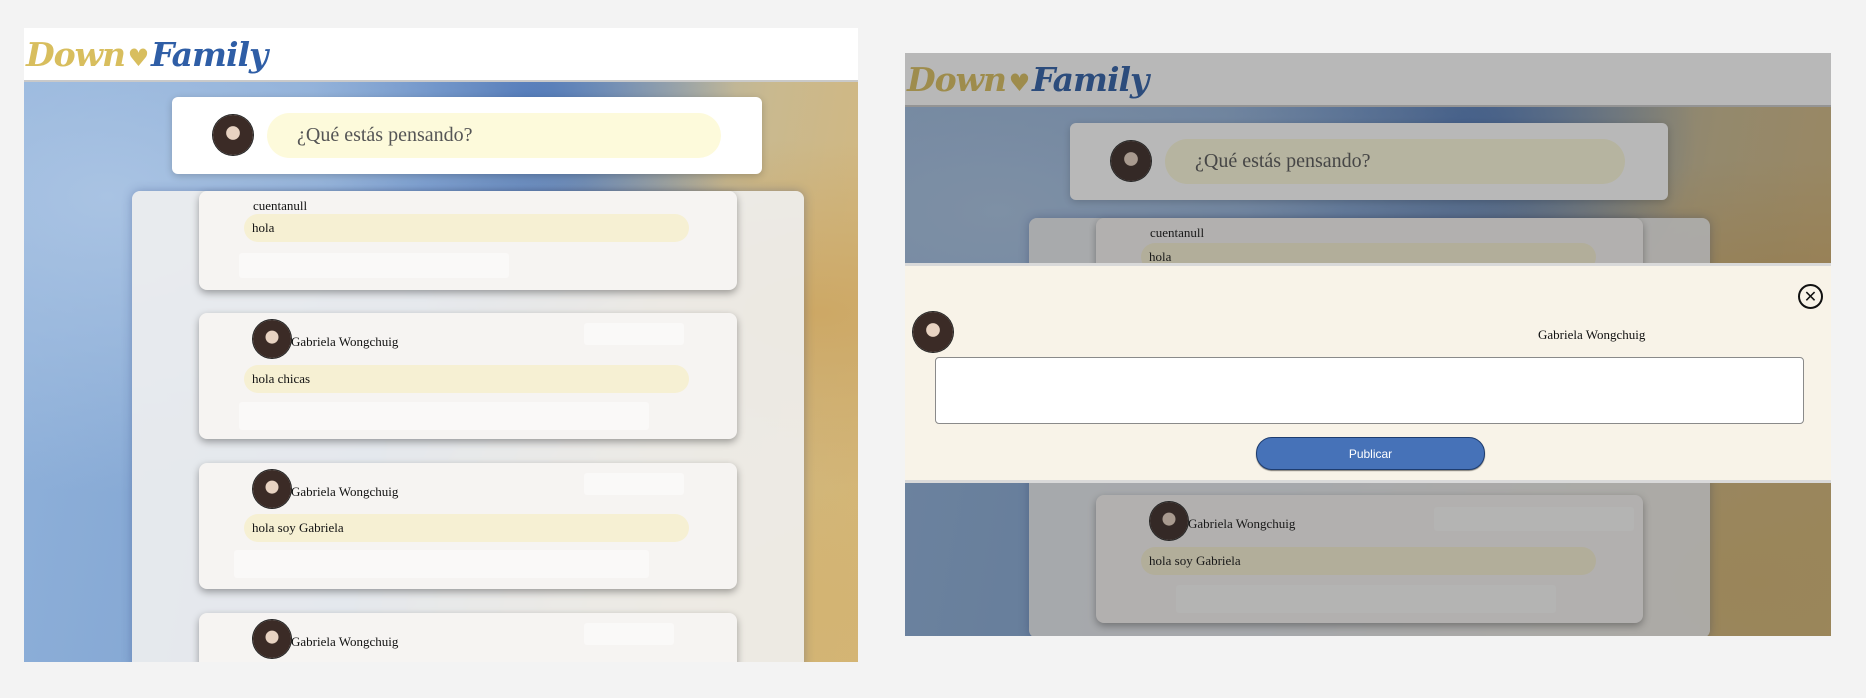 The image size is (1866, 698). What do you see at coordinates (1369, 390) in the screenshot?
I see `post-text-field` at bounding box center [1369, 390].